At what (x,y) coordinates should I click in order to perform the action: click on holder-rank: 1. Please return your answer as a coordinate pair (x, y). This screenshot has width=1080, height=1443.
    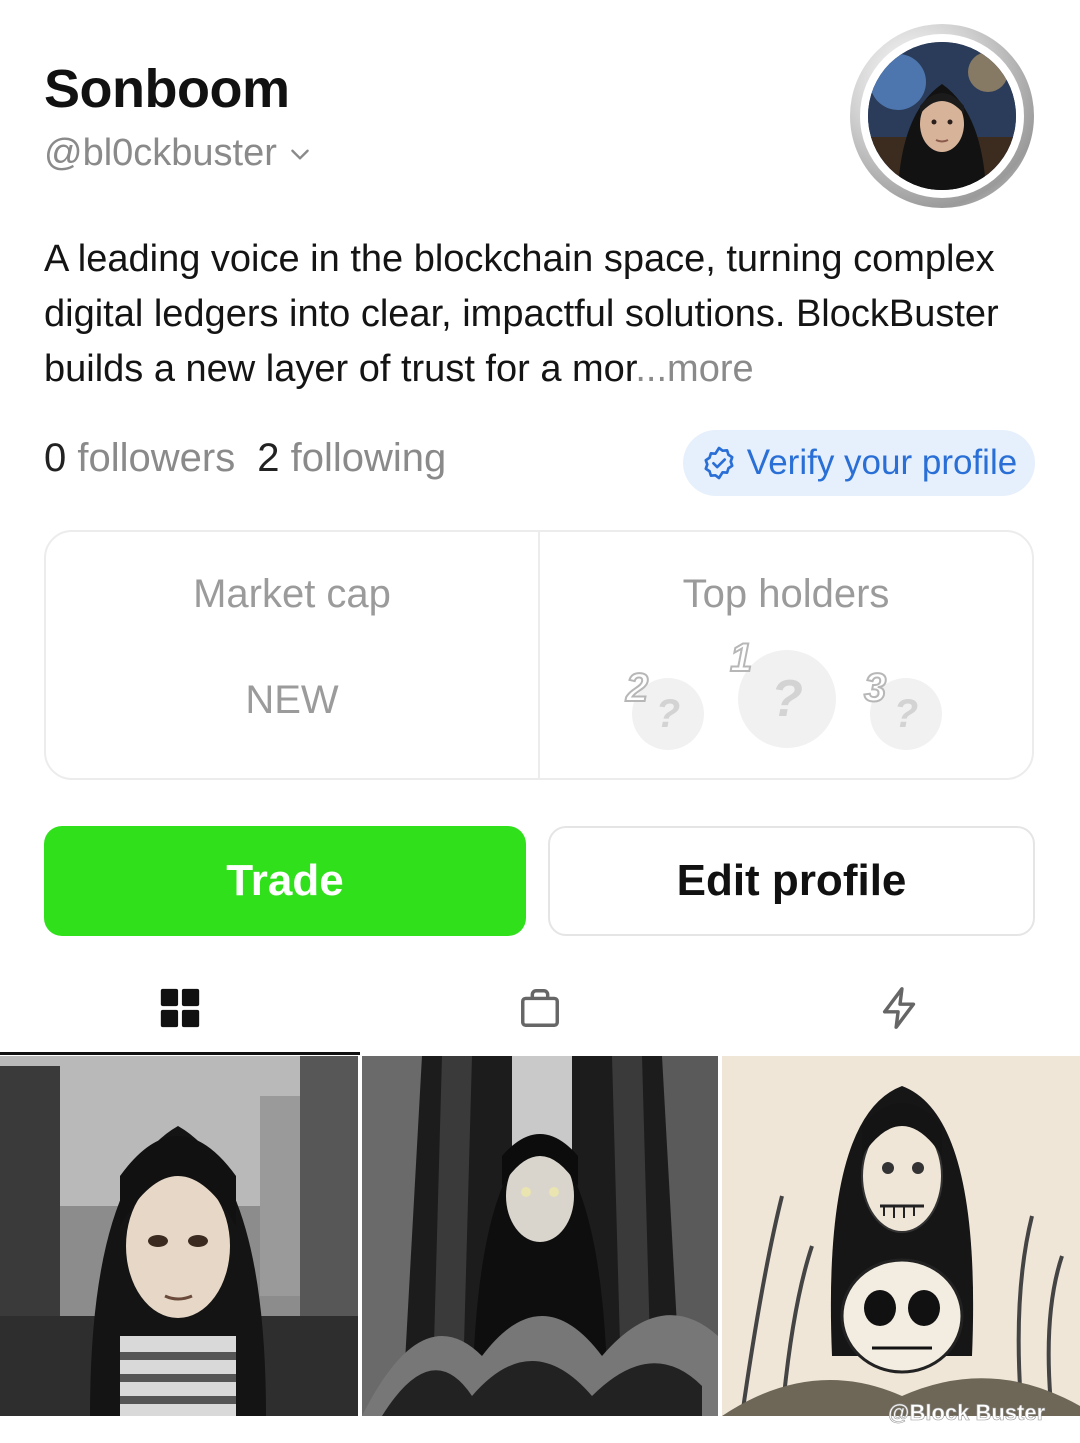
    Looking at the image, I should click on (741, 658).